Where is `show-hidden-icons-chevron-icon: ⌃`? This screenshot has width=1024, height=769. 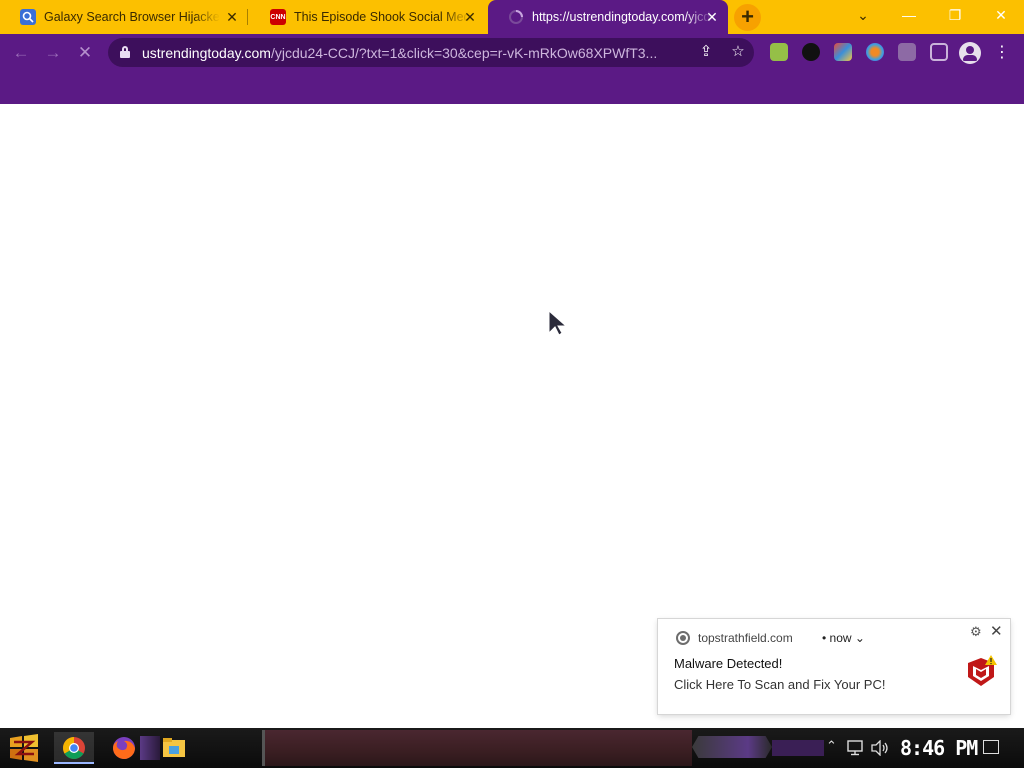 show-hidden-icons-chevron-icon: ⌃ is located at coordinates (831, 746).